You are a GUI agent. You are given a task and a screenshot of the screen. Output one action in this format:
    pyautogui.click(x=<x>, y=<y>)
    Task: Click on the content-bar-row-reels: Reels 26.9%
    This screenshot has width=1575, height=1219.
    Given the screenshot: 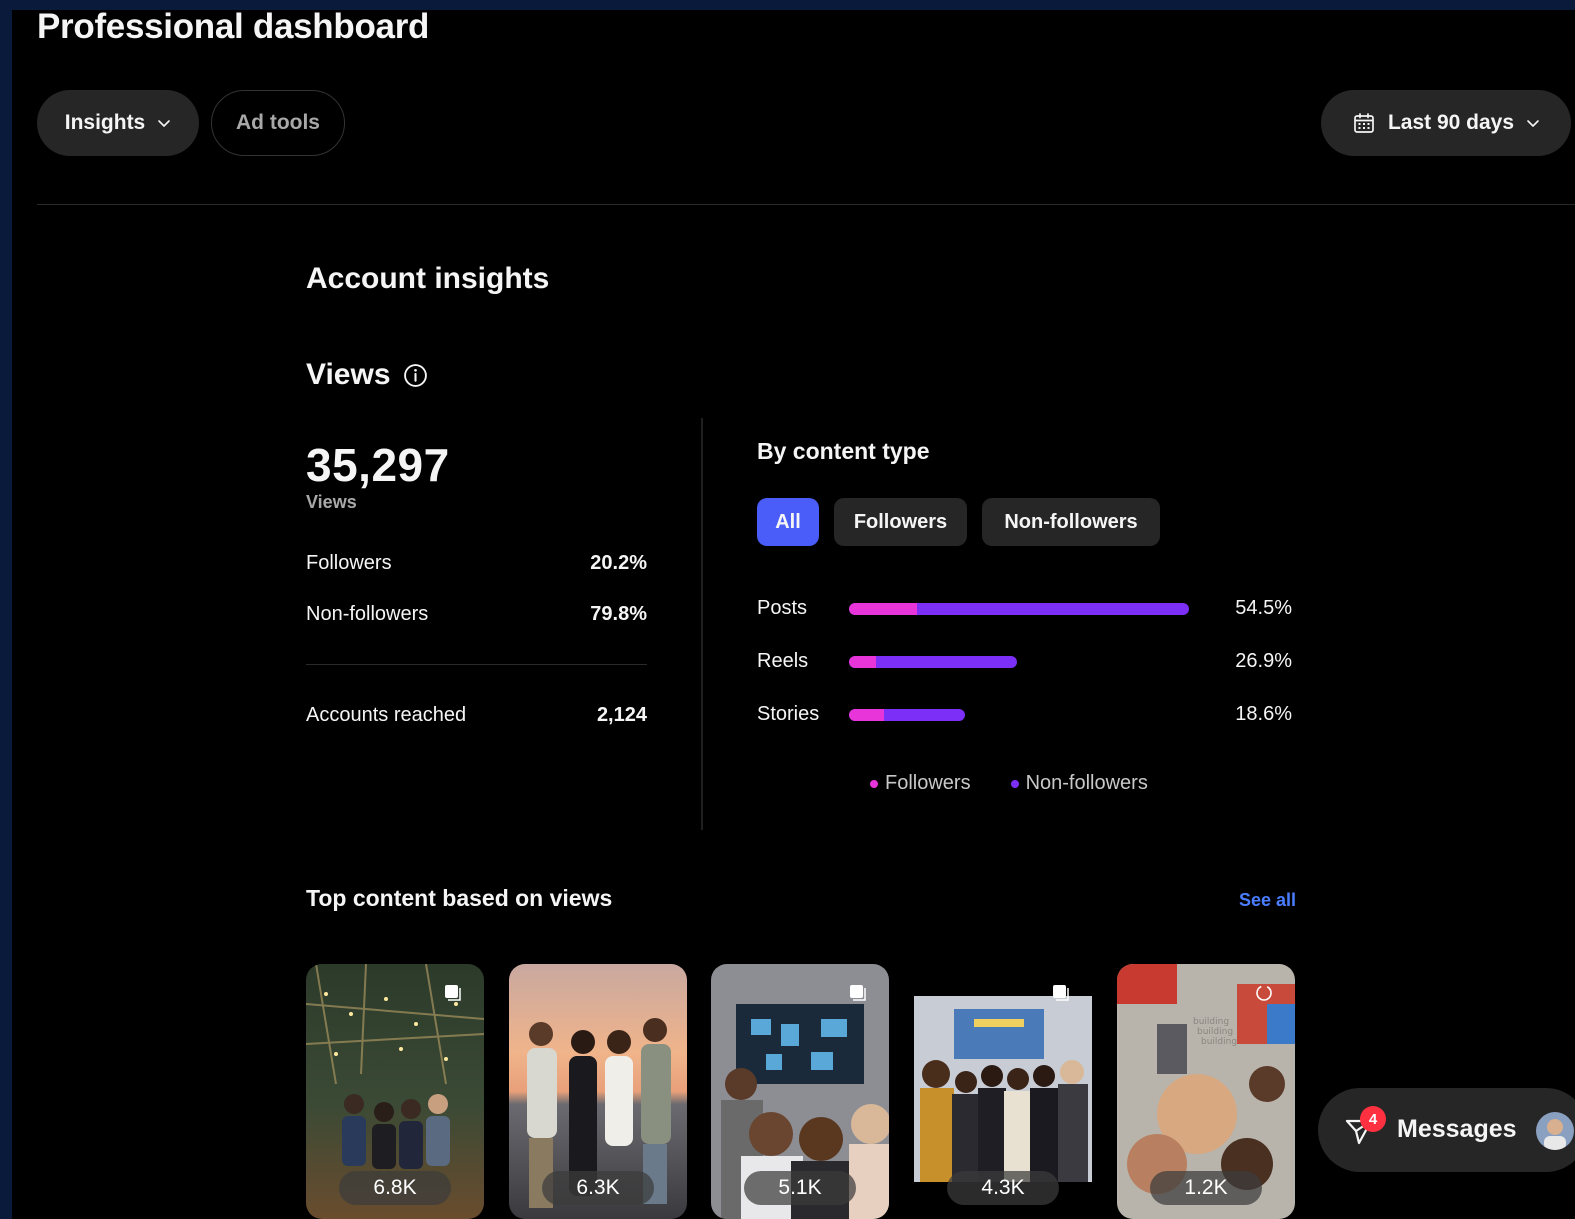 What is the action you would take?
    pyautogui.click(x=1024, y=662)
    